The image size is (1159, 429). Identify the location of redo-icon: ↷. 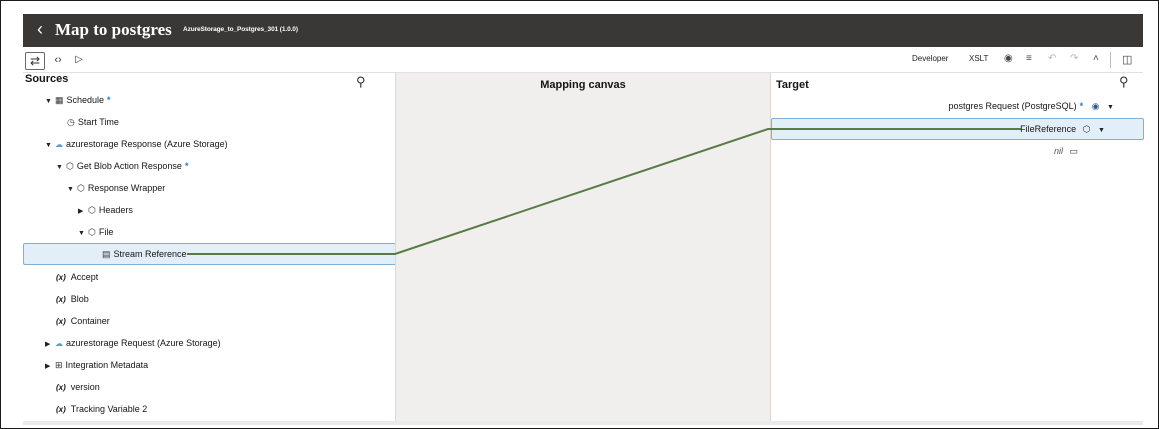
(1074, 58).